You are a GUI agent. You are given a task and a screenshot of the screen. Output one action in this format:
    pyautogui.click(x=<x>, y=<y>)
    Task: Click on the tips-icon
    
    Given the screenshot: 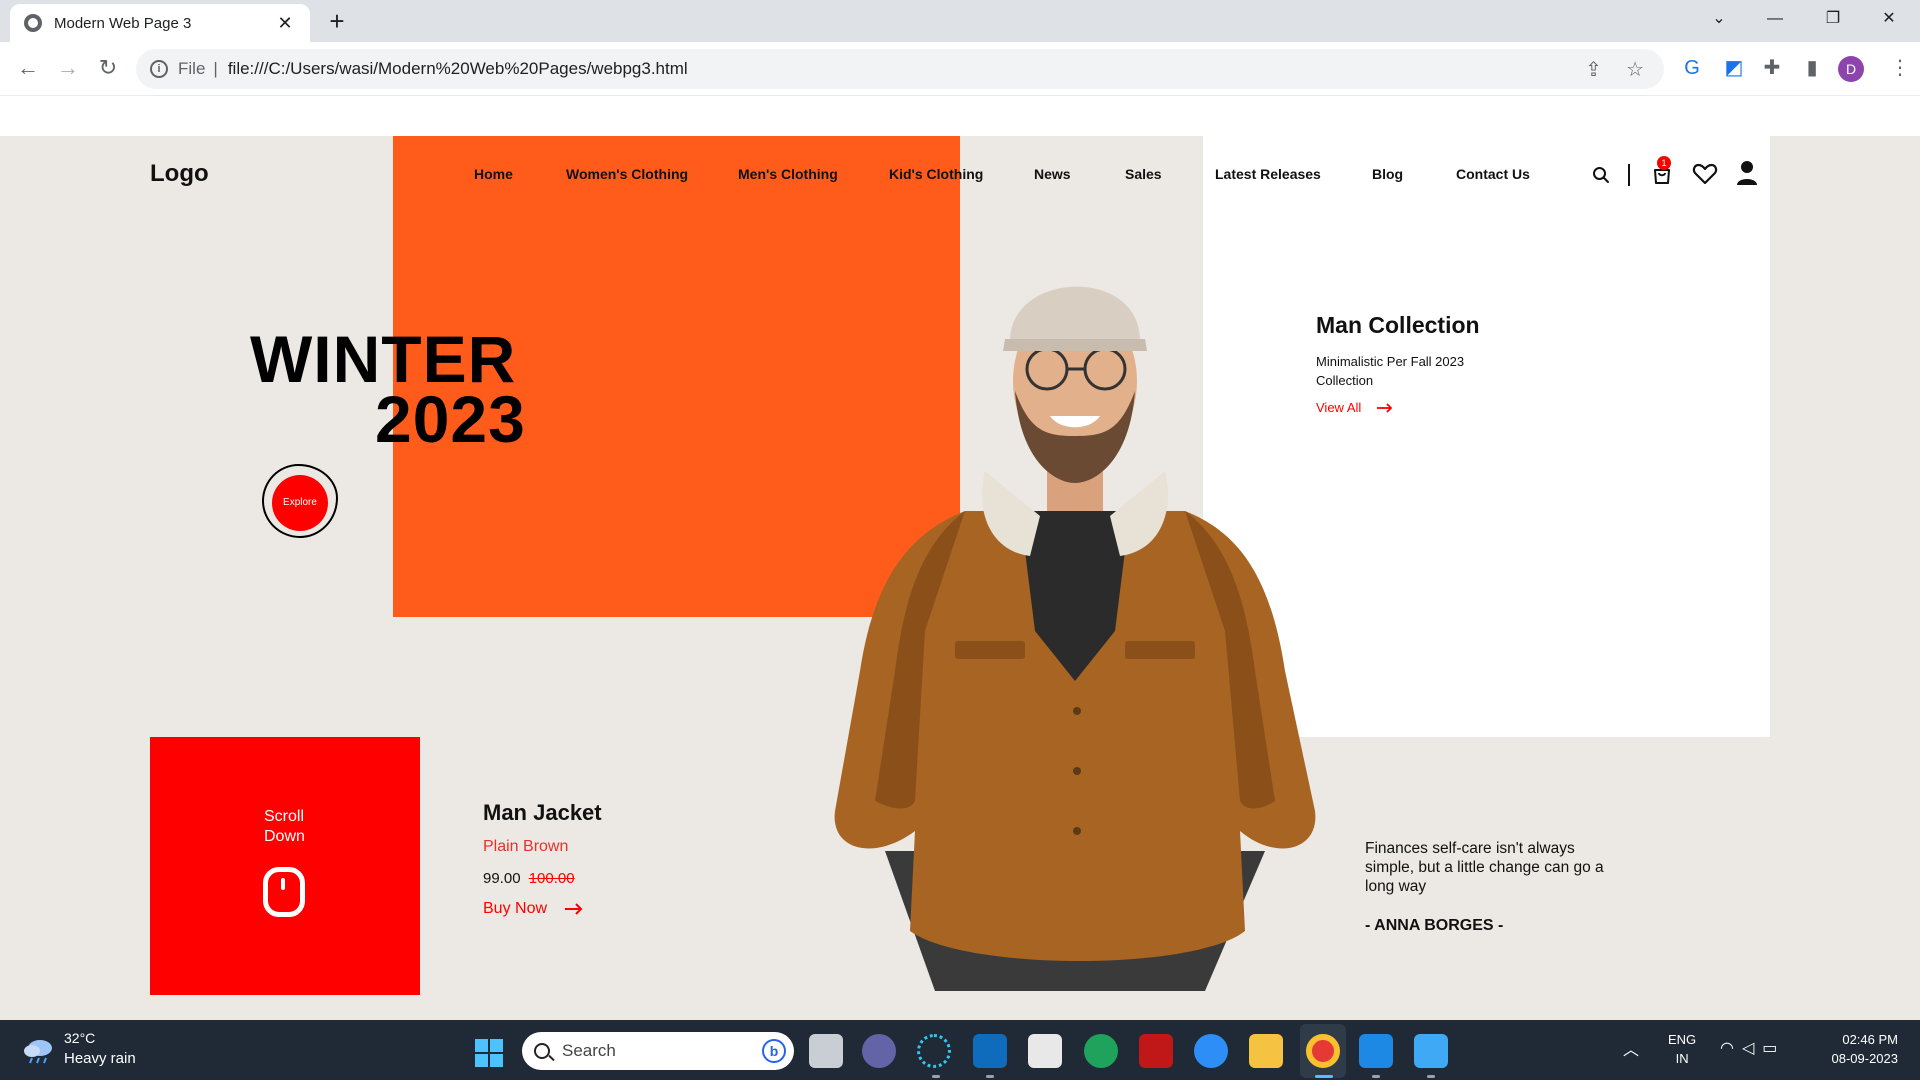 What is the action you would take?
    pyautogui.click(x=1211, y=1051)
    